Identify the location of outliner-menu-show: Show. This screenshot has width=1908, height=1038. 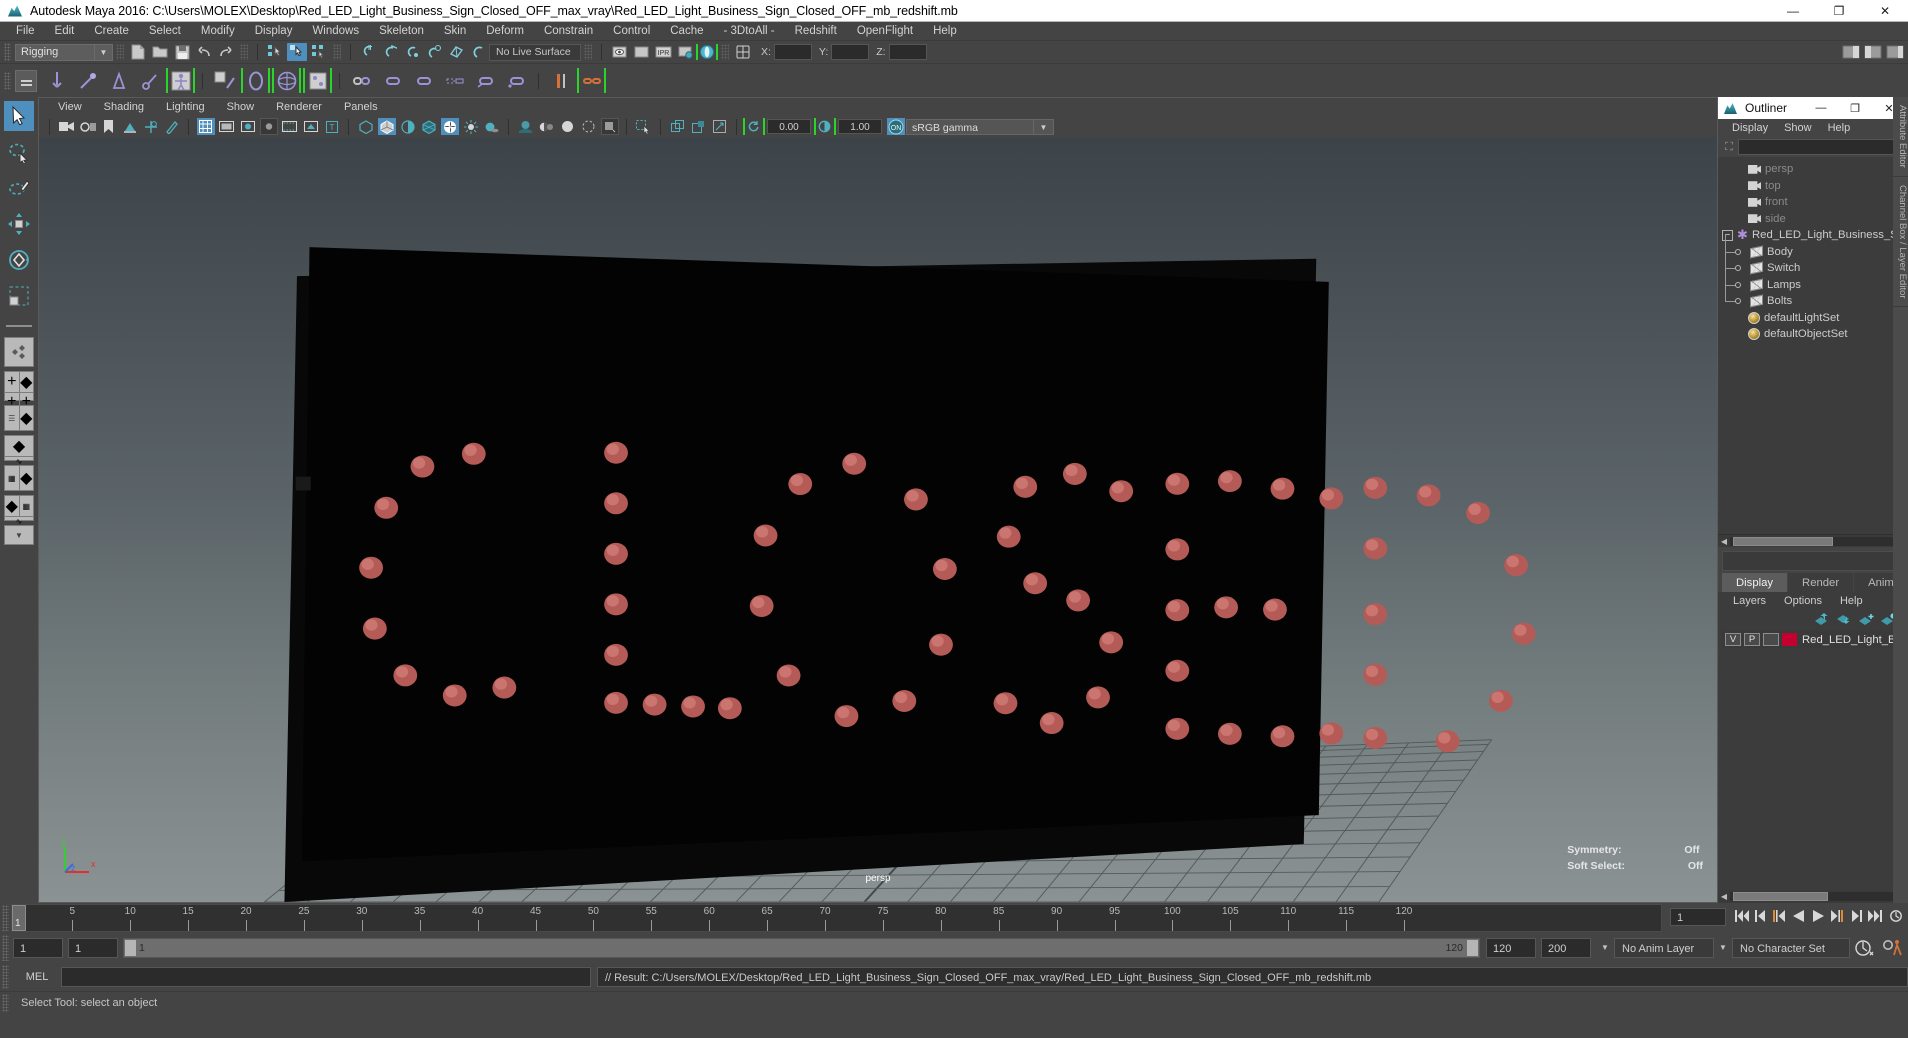
(1798, 128).